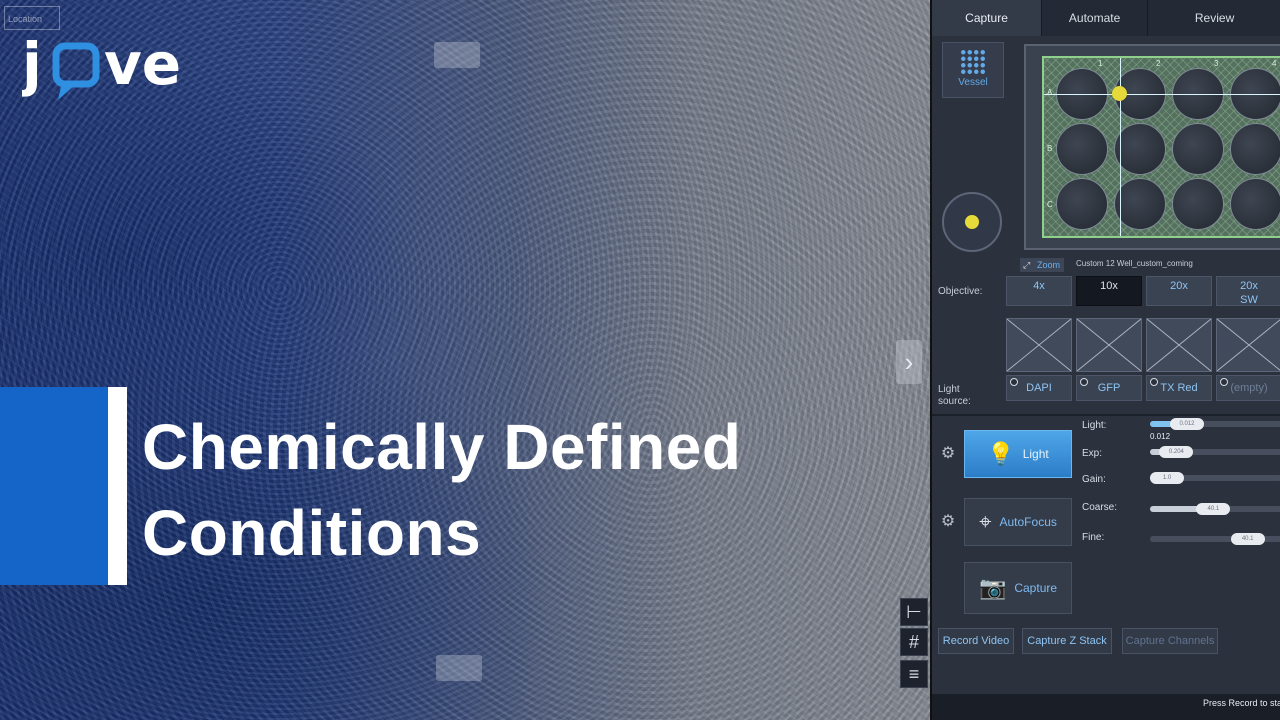  What do you see at coordinates (457, 55) in the screenshot?
I see `pan-up-button` at bounding box center [457, 55].